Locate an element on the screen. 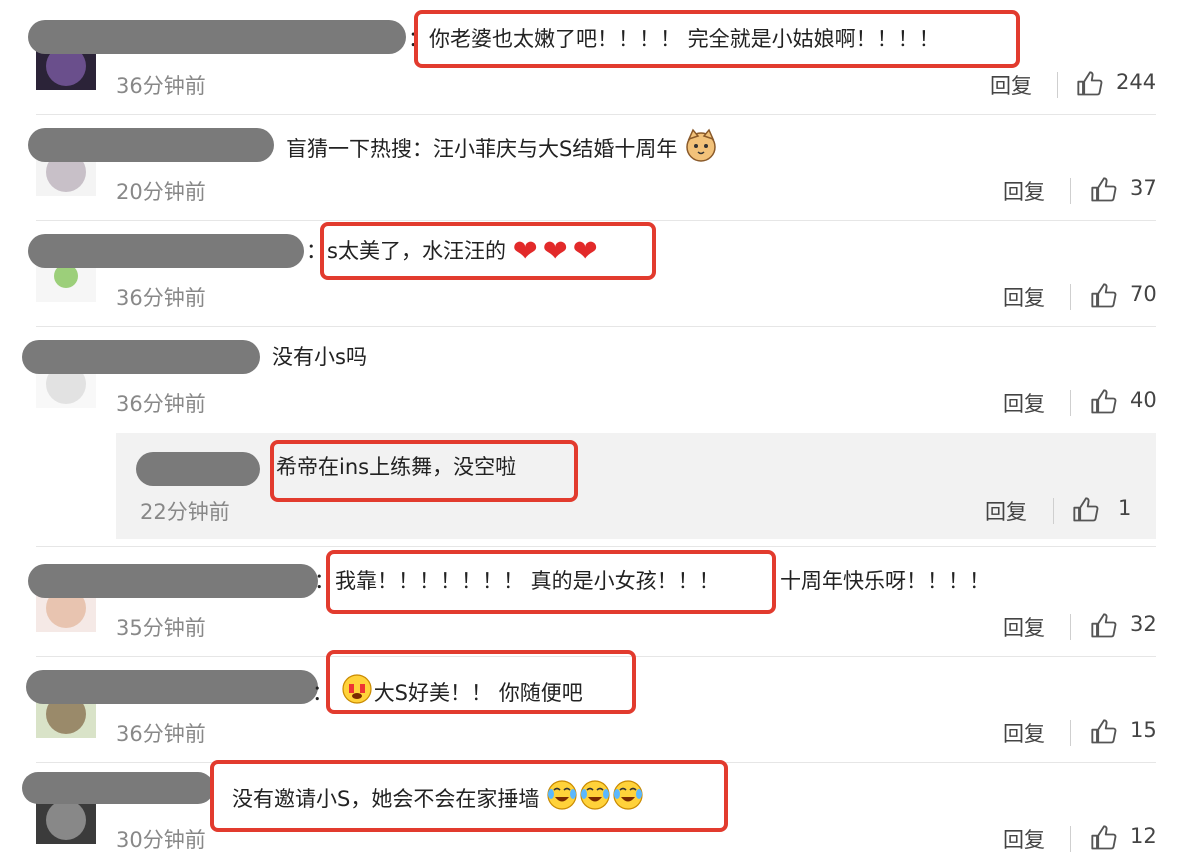  comment-text-extra: 十周年快乐呀！！！！ is located at coordinates (885, 581).